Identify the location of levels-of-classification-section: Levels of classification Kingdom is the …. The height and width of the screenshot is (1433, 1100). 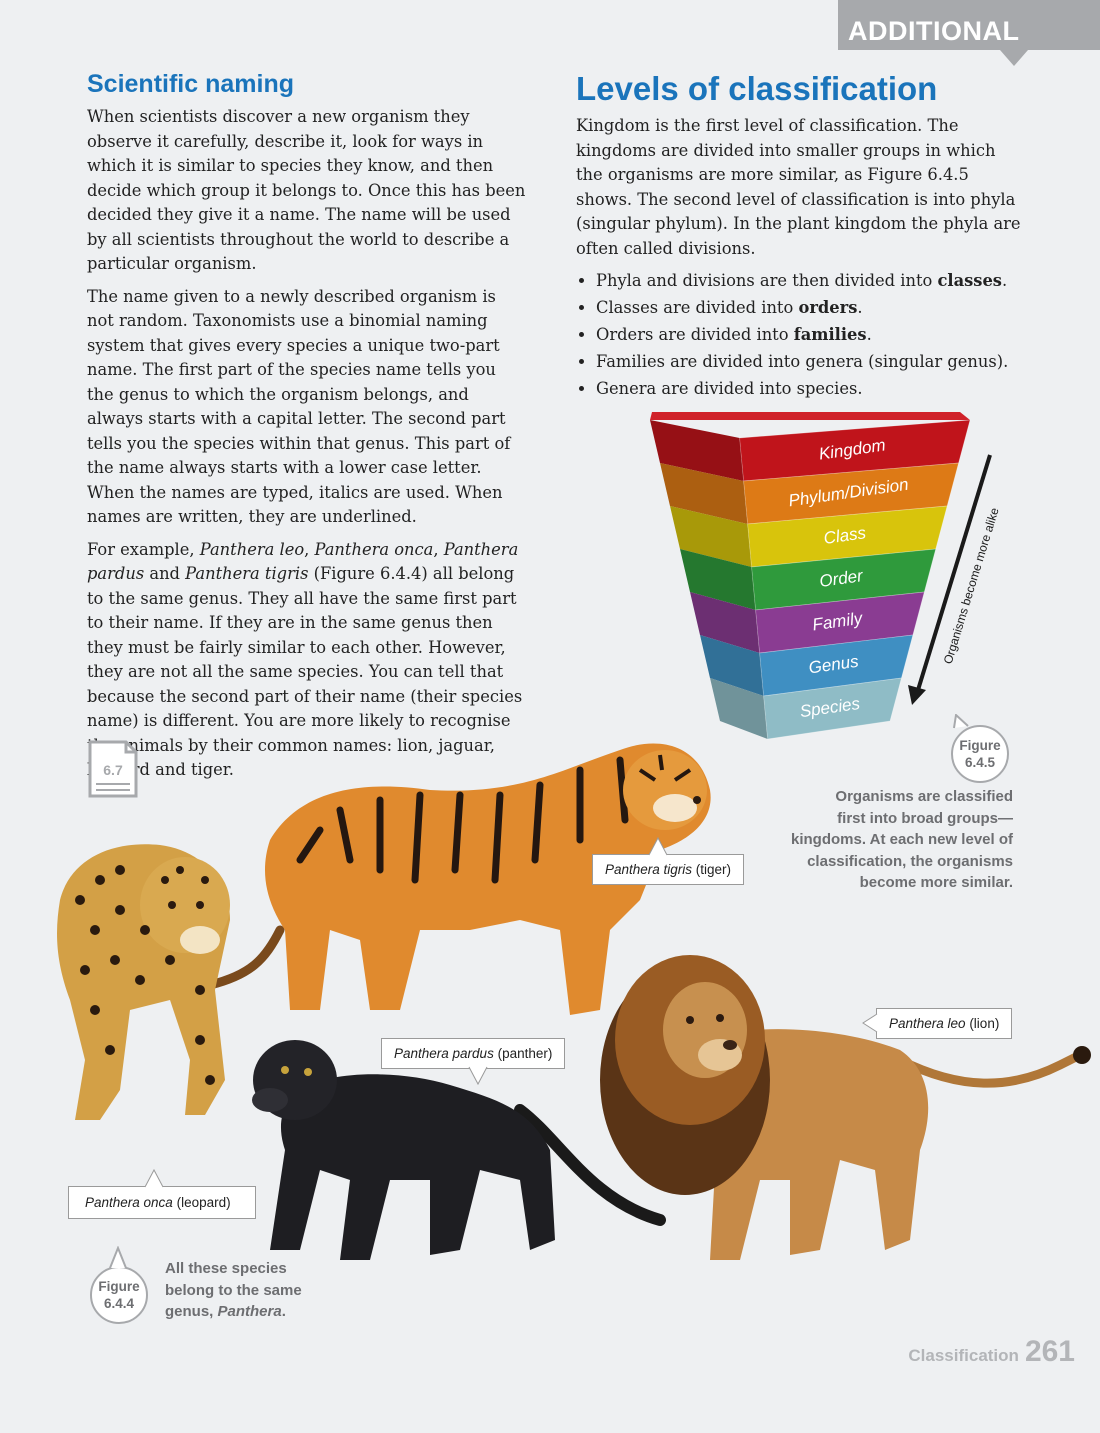
(801, 236).